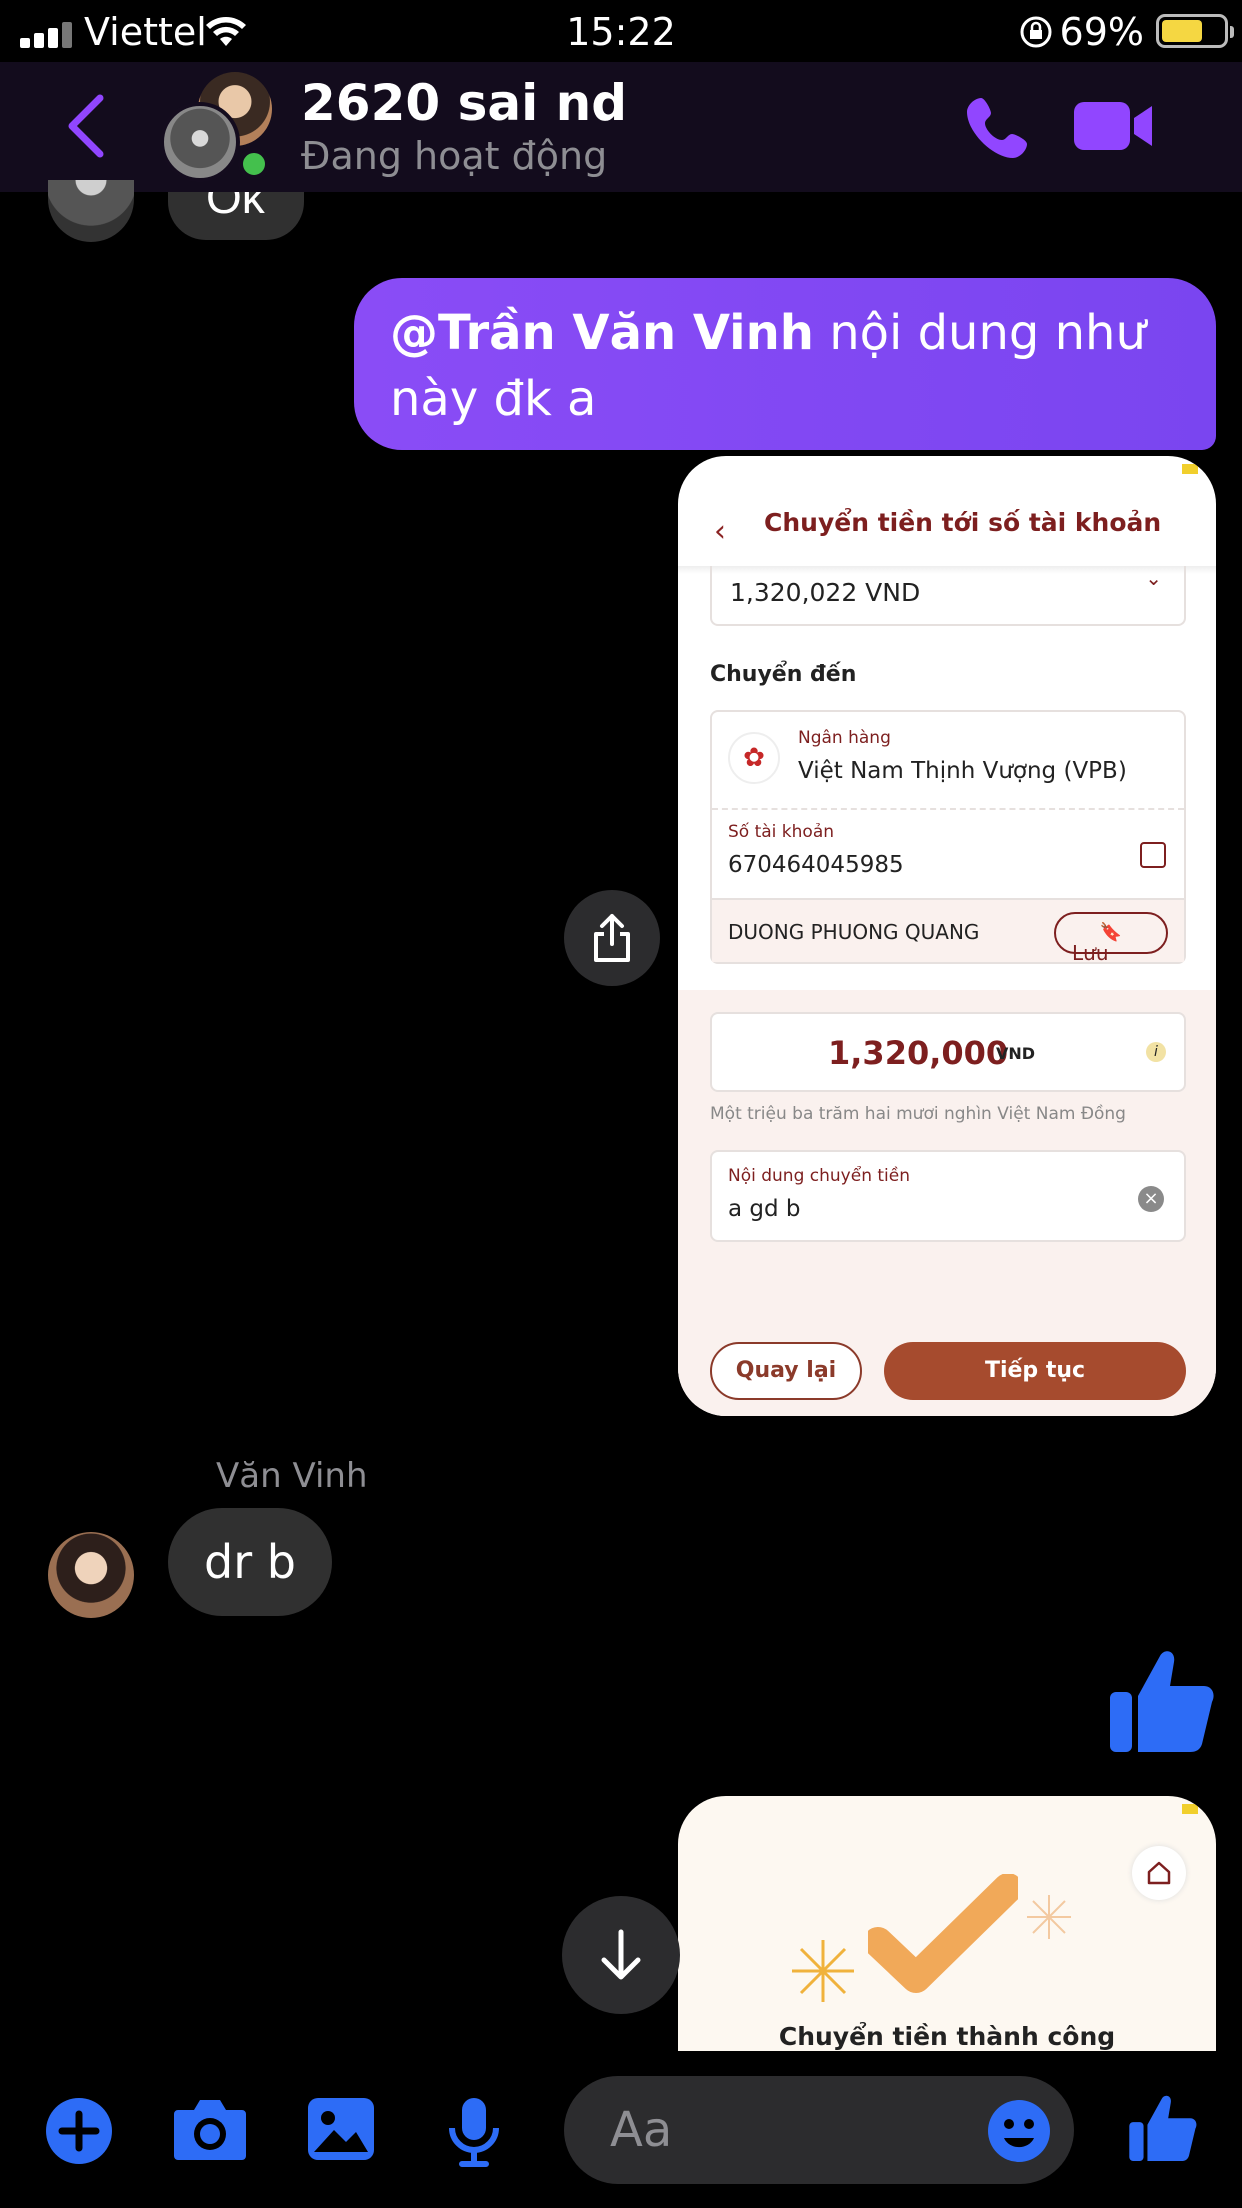  Describe the element at coordinates (1153, 578) in the screenshot. I see `chevron-down-icon: ⌄` at that location.